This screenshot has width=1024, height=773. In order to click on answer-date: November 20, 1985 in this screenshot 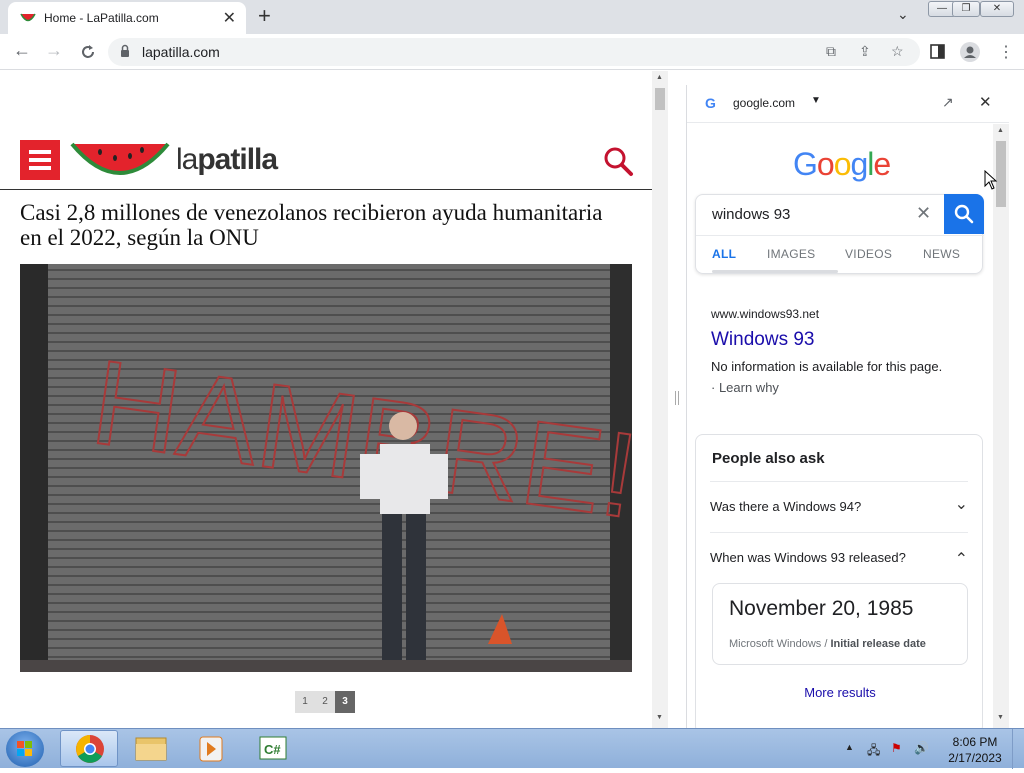, I will do `click(821, 608)`.